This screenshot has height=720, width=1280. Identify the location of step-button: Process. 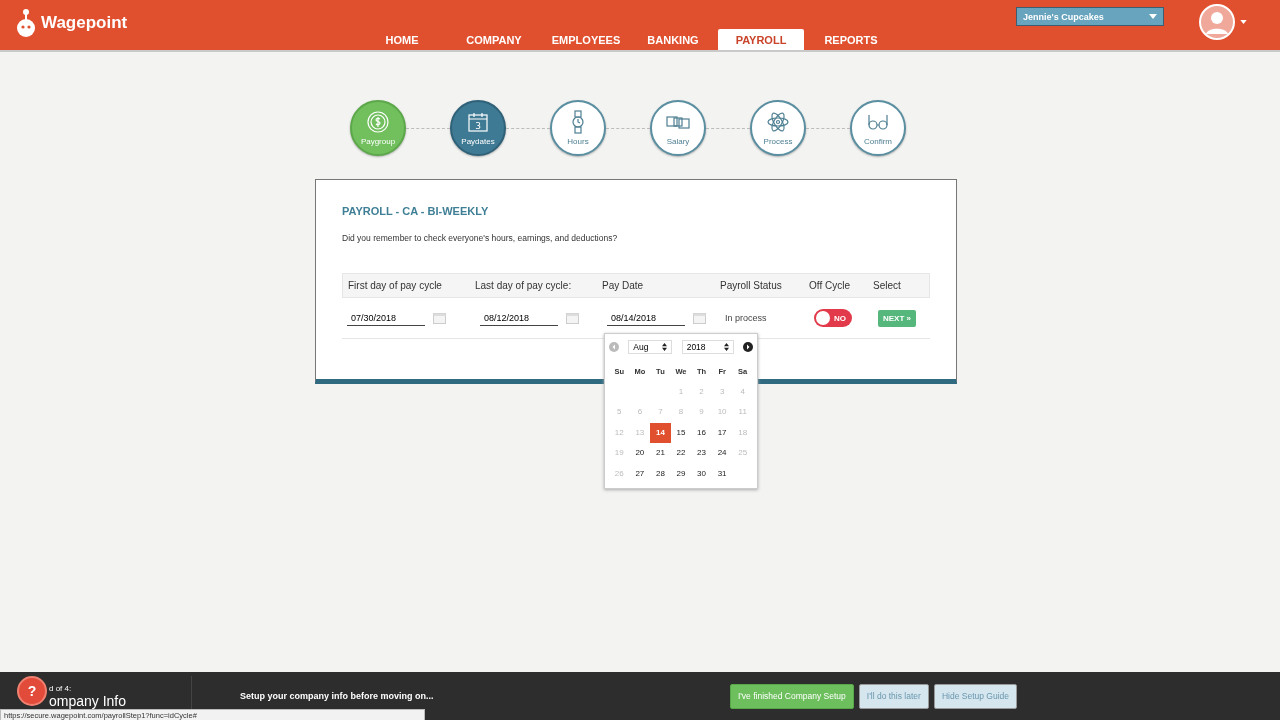
(778, 128).